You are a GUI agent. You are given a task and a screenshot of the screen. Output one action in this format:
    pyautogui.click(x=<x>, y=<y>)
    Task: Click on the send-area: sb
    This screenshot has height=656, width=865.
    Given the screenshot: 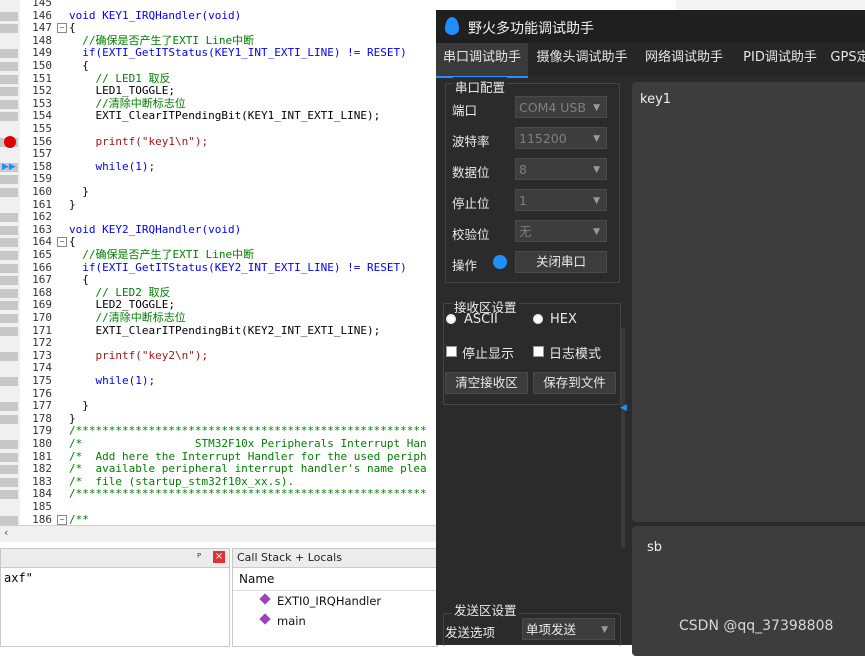 What is the action you would take?
    pyautogui.click(x=748, y=591)
    